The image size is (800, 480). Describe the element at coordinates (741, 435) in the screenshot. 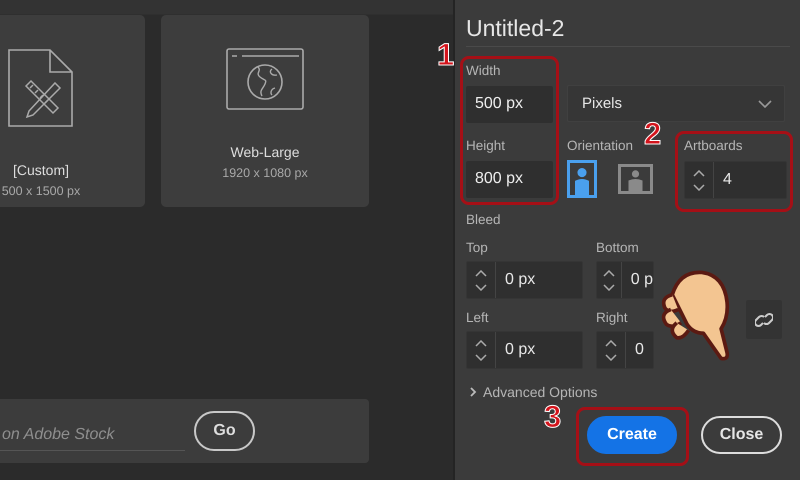

I see `close-button: Close` at that location.